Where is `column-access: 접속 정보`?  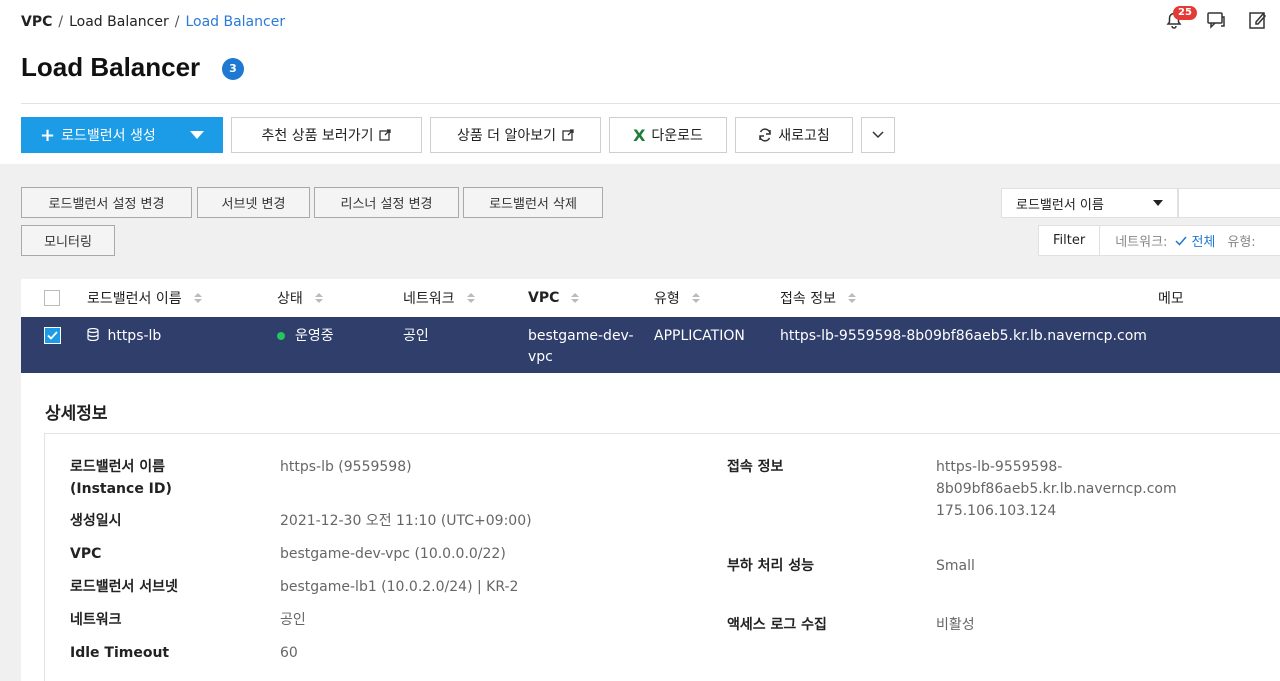 column-access: 접속 정보 is located at coordinates (818, 298).